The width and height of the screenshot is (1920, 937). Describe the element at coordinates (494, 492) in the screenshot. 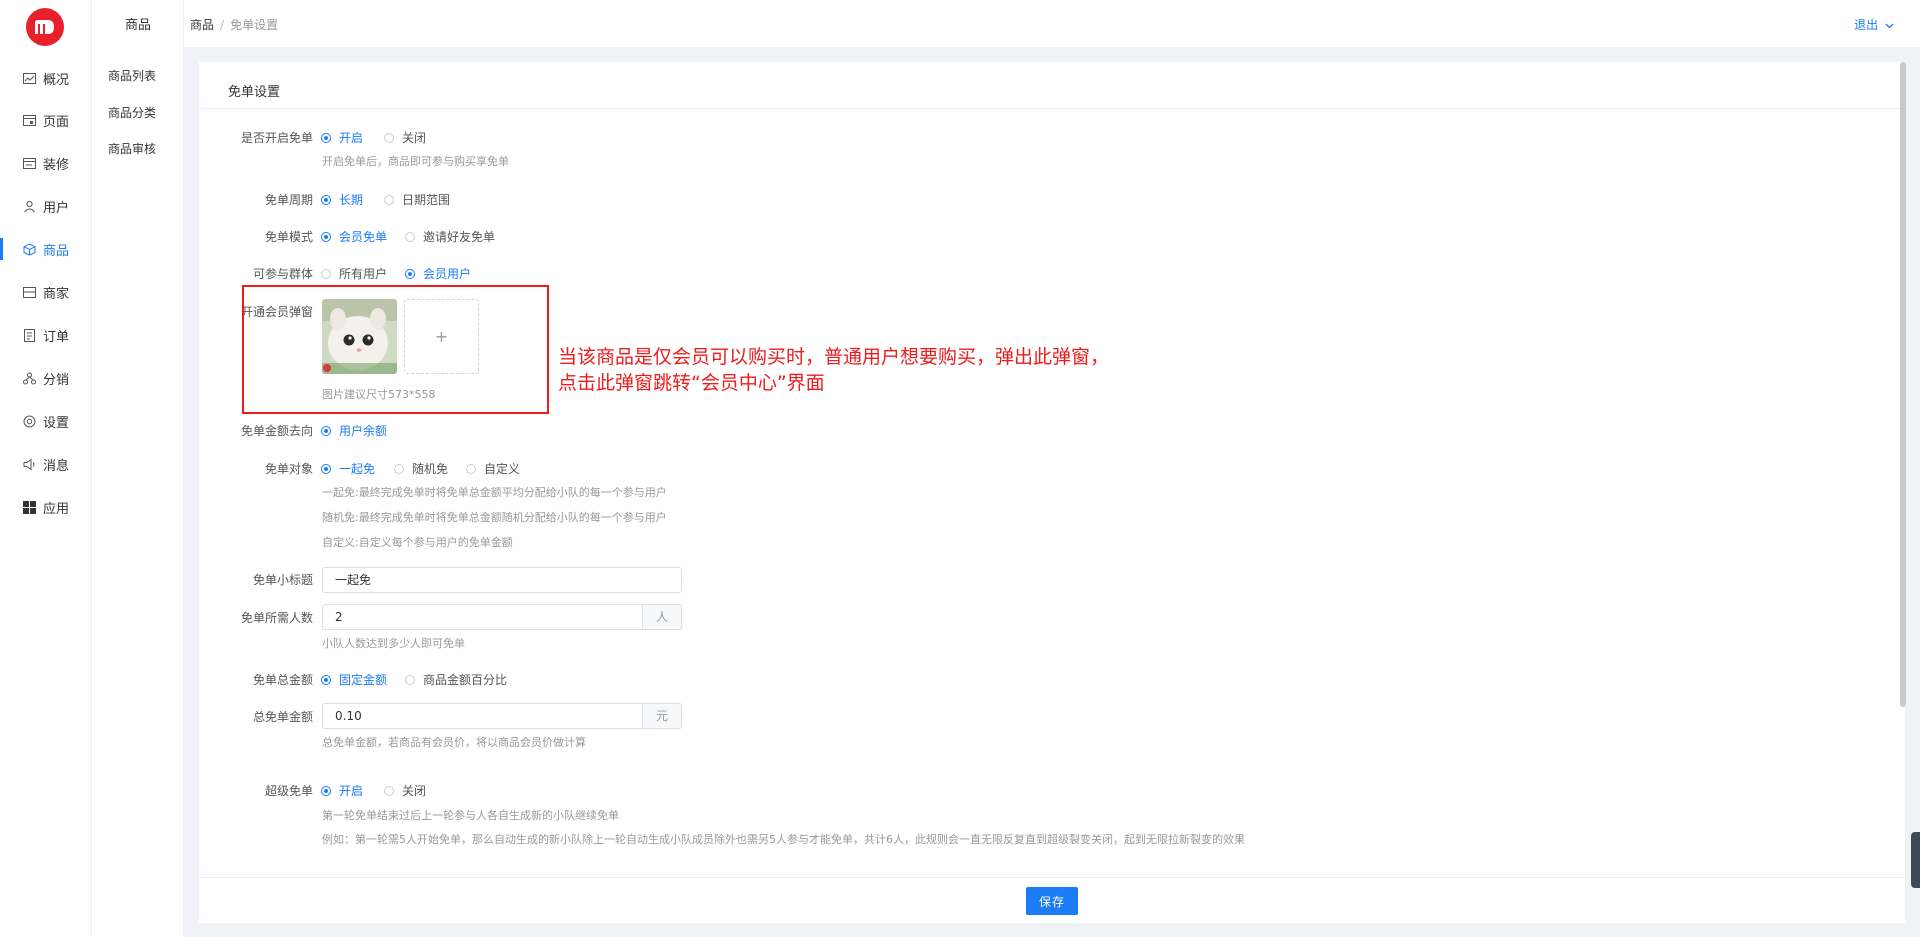

I see `target-hint-together: 一起免:最终完成免单时将免单总金额平均分配给小队的每一个参与用户` at that location.